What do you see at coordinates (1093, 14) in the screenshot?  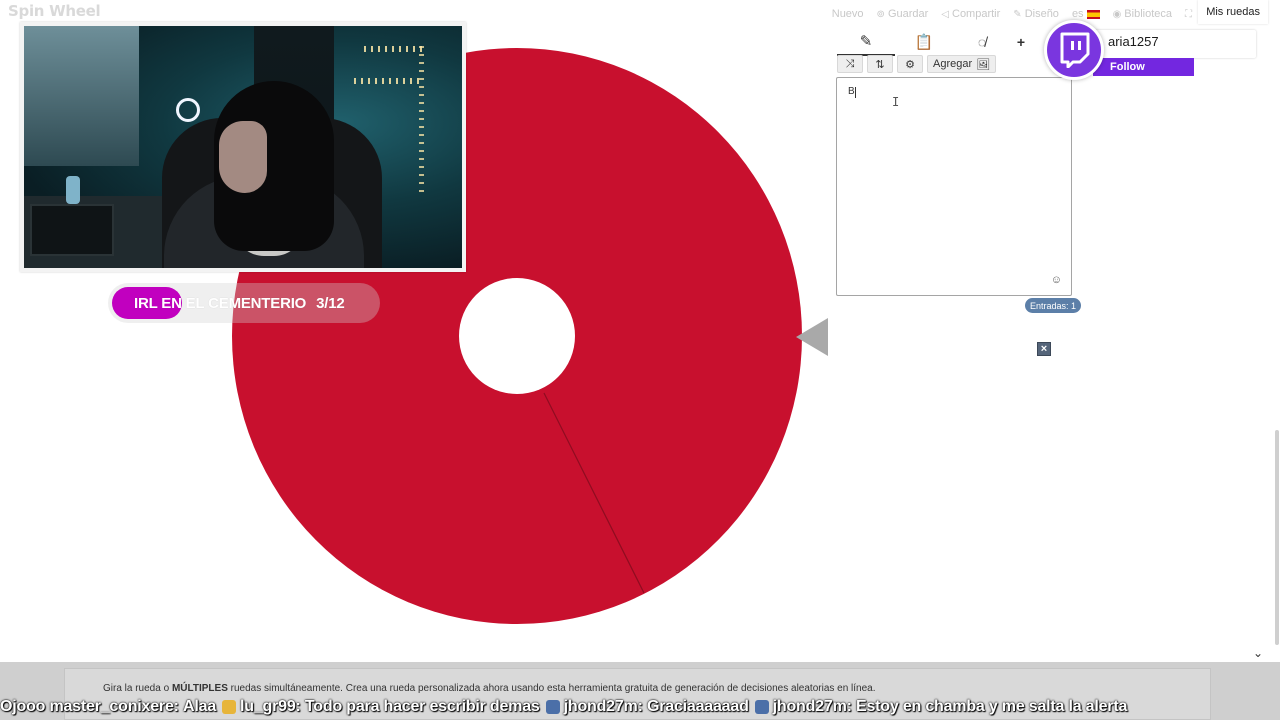 I see `flag-es-icon` at bounding box center [1093, 14].